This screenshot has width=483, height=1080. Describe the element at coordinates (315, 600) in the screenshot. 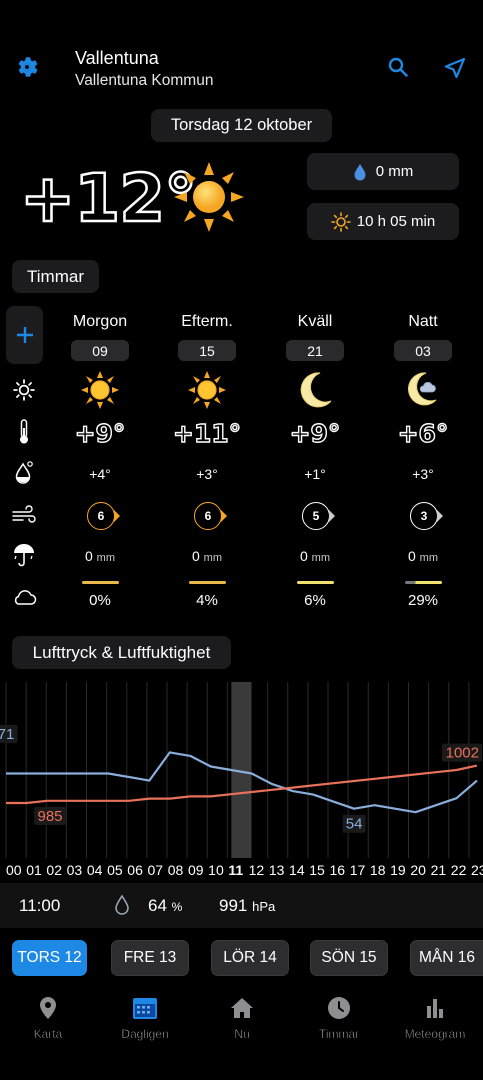

I see `period-cloud-percent: 6%` at that location.